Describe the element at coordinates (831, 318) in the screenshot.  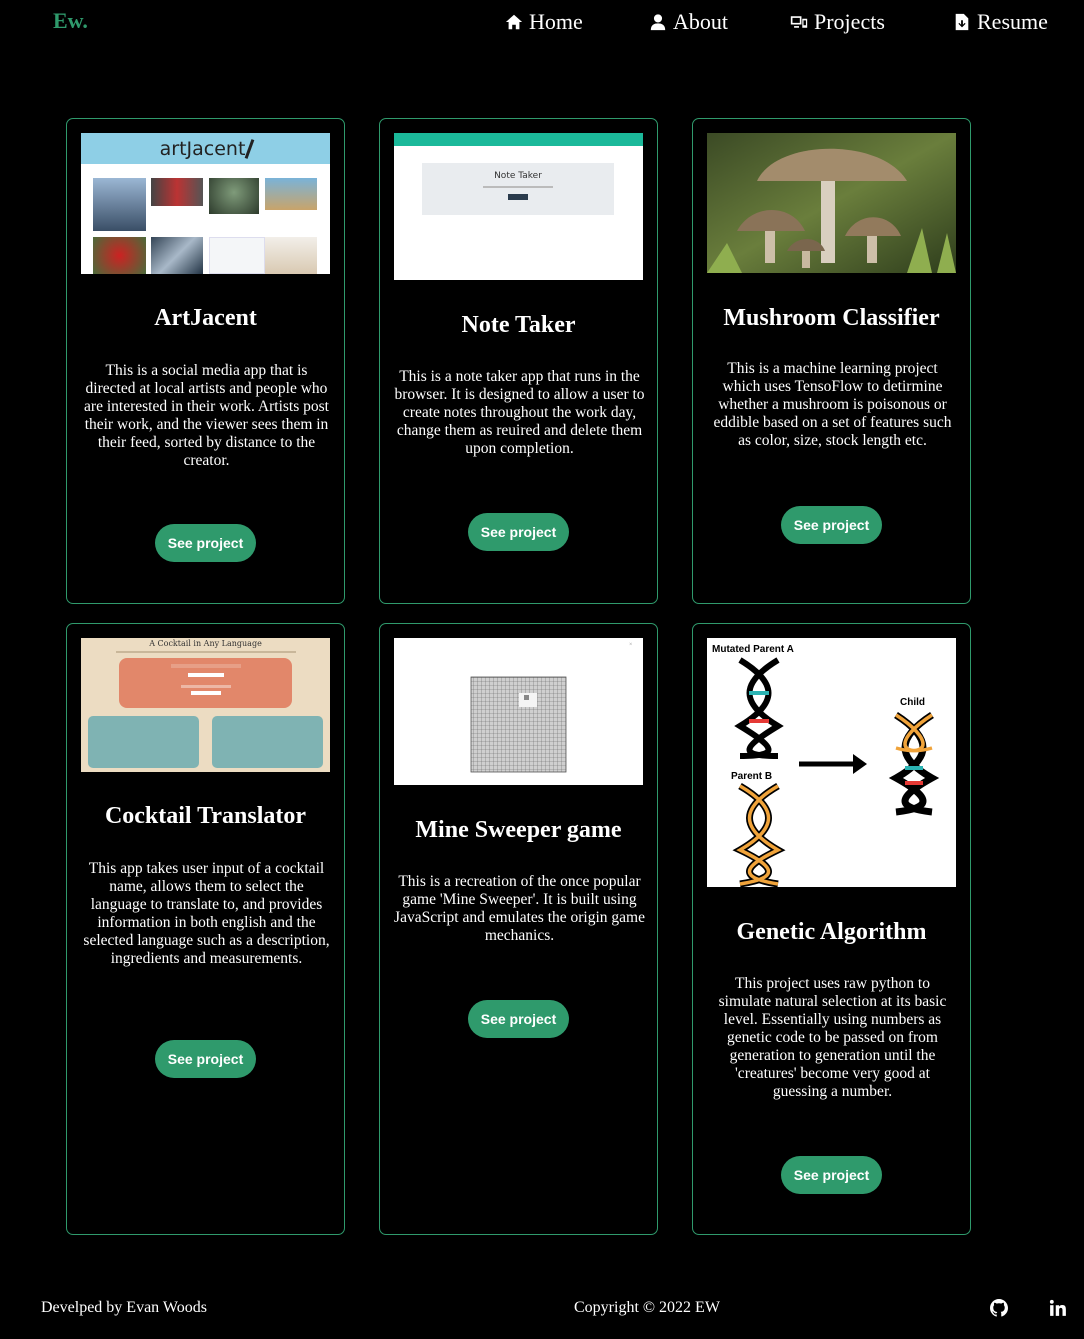
I see `project-title: Mushroom Classifier` at that location.